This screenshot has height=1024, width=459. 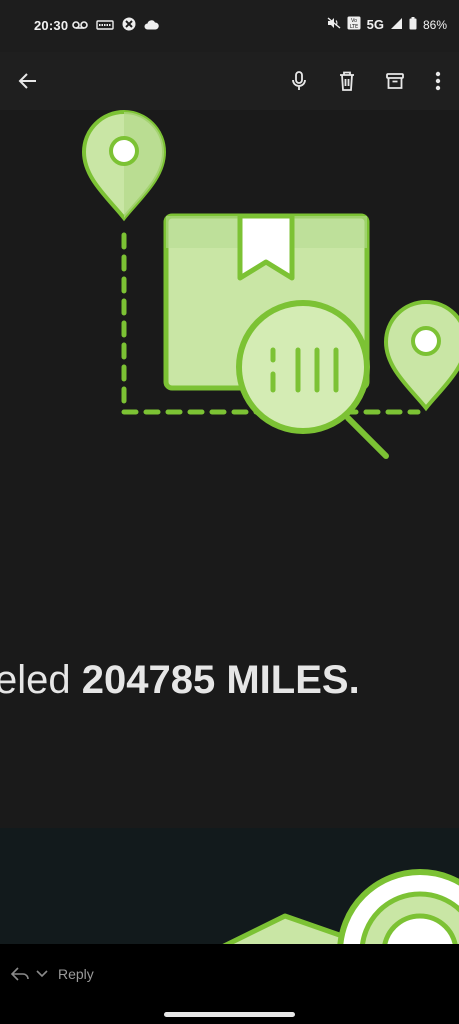 I want to click on miles-prefix: eled, so click(x=41, y=680).